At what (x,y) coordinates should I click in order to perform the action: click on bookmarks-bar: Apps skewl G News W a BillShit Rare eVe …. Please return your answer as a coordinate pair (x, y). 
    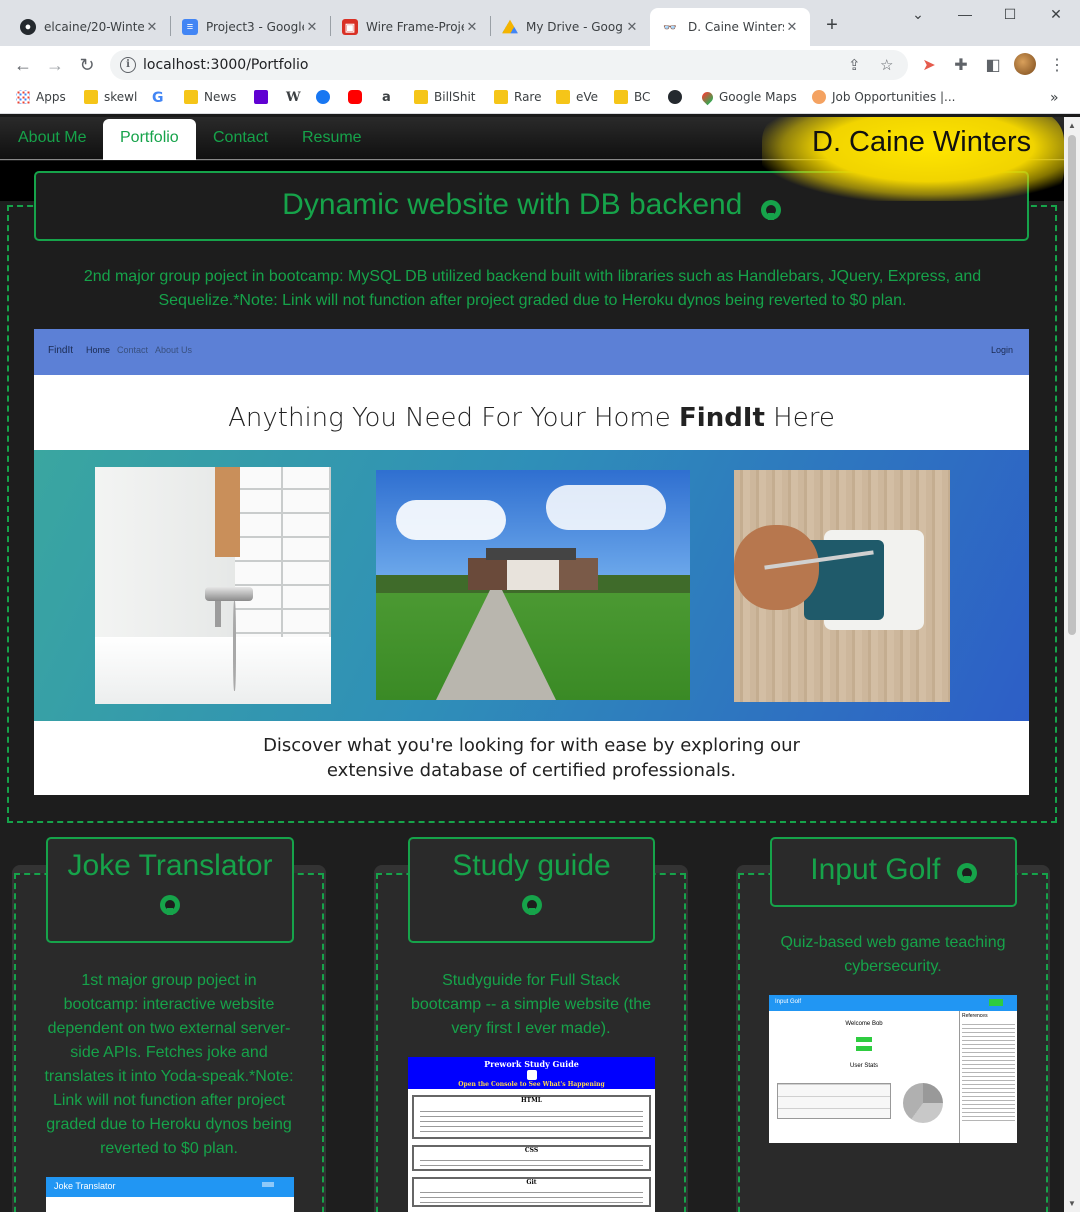
    Looking at the image, I should click on (540, 99).